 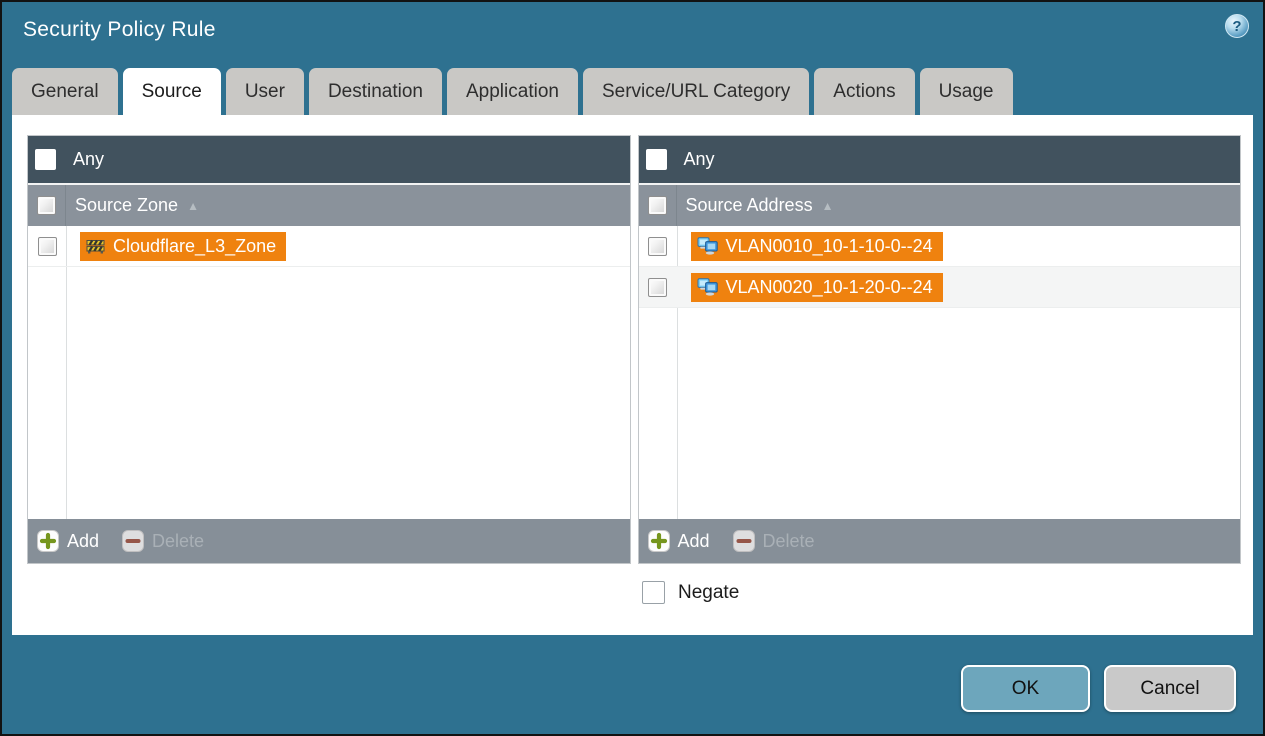 What do you see at coordinates (329, 159) in the screenshot?
I see `source-zone-any-header: Any` at bounding box center [329, 159].